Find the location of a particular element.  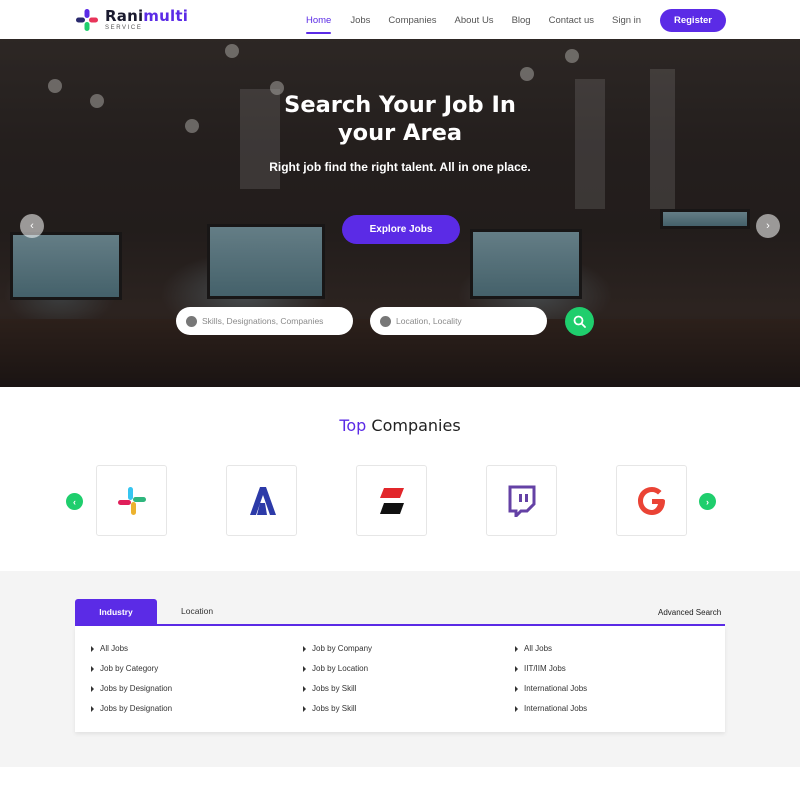

twitch-logo-icon is located at coordinates (521, 501).